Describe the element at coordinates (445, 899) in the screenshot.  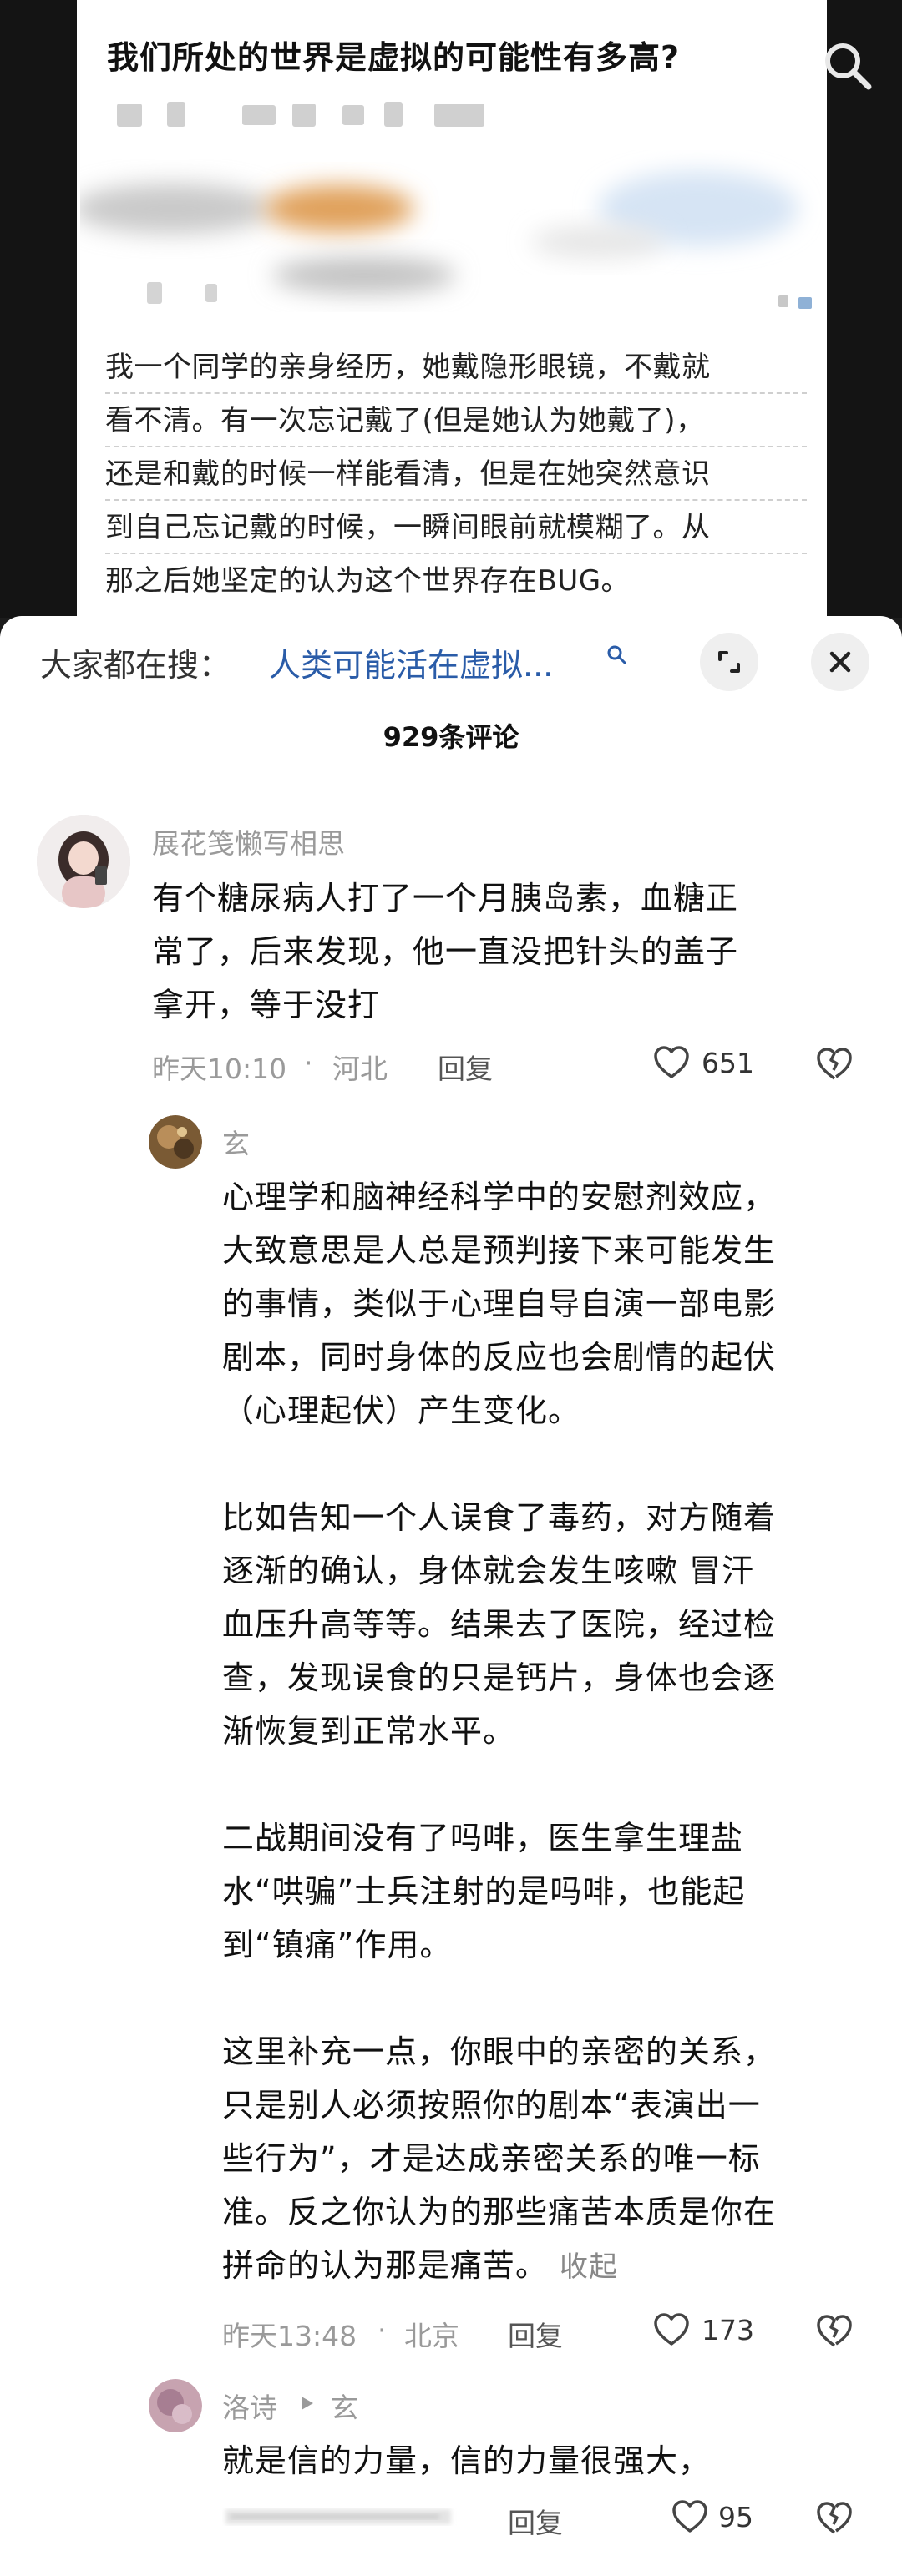
I see `comment-line: 有个糖尿病人打了一个月胰岛素，血糖正` at that location.